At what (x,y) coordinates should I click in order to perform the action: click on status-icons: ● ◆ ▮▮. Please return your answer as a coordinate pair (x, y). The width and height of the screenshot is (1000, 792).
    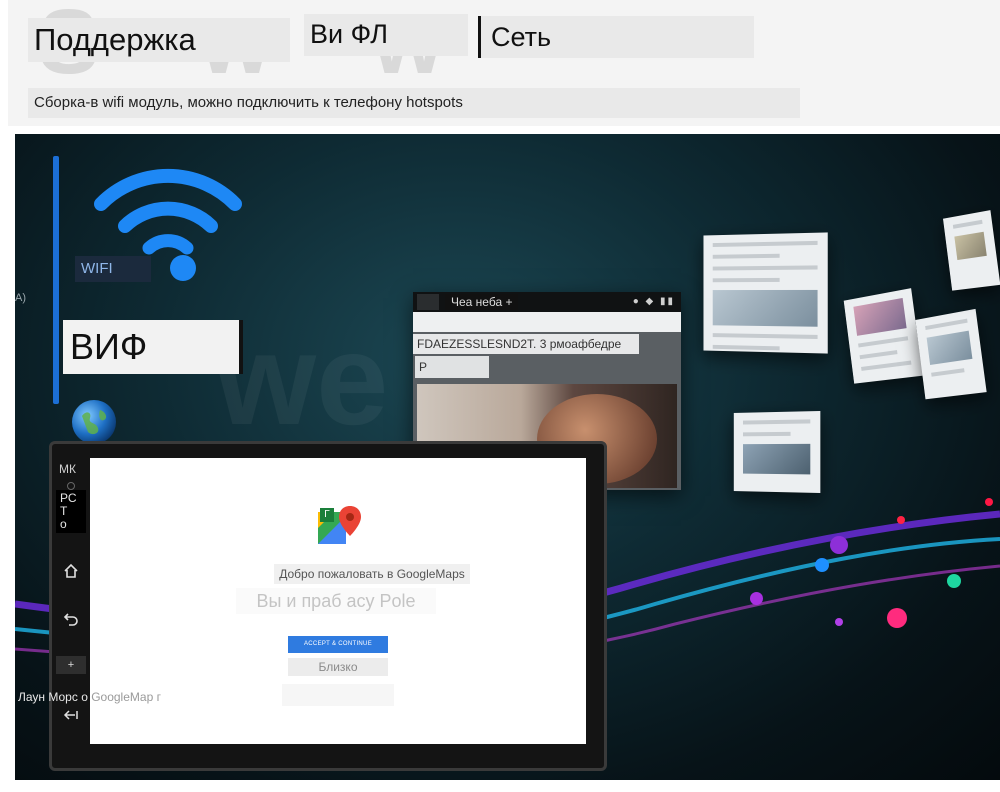
    Looking at the image, I should click on (653, 301).